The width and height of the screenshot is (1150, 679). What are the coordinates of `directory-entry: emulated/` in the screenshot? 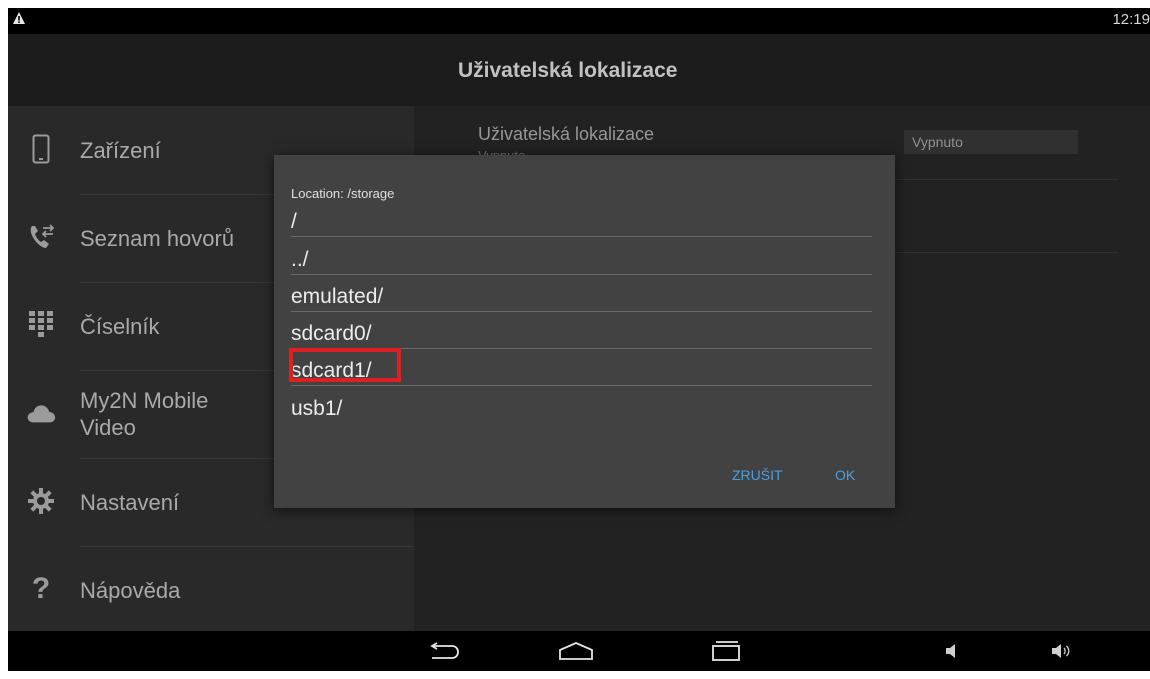 It's located at (581, 293).